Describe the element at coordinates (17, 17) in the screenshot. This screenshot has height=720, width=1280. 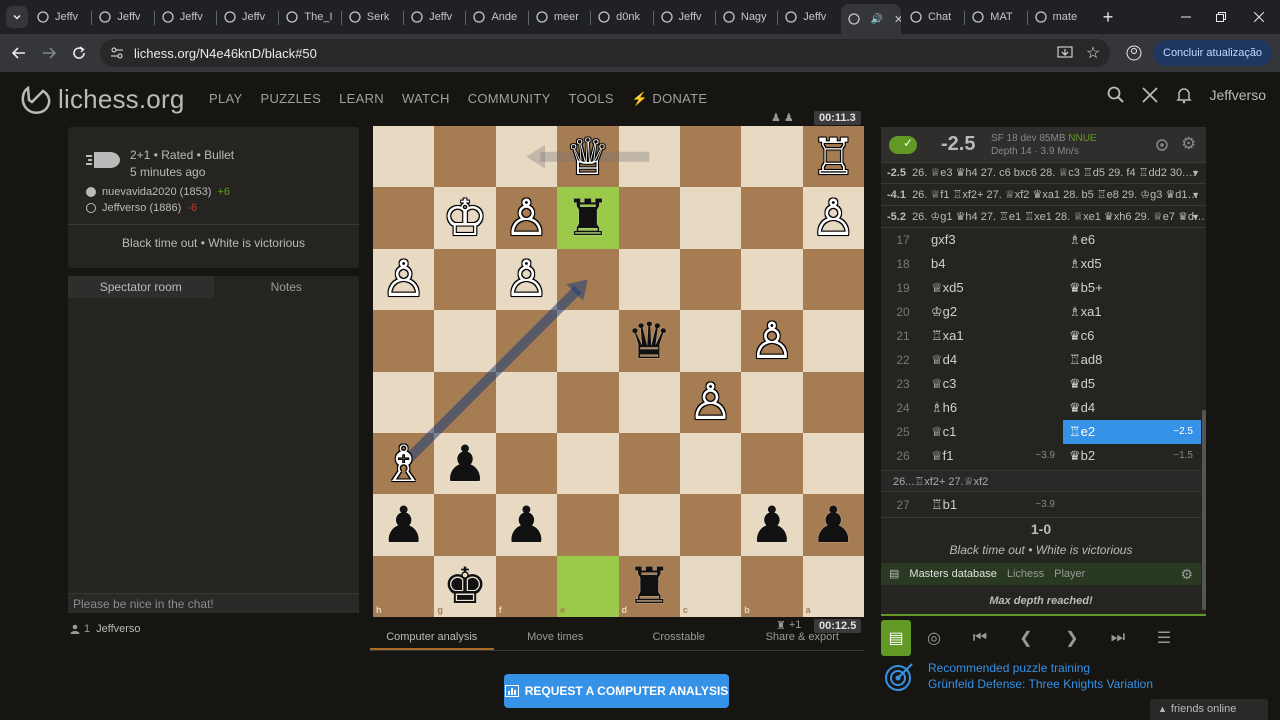
I see `tab-search-icon` at that location.